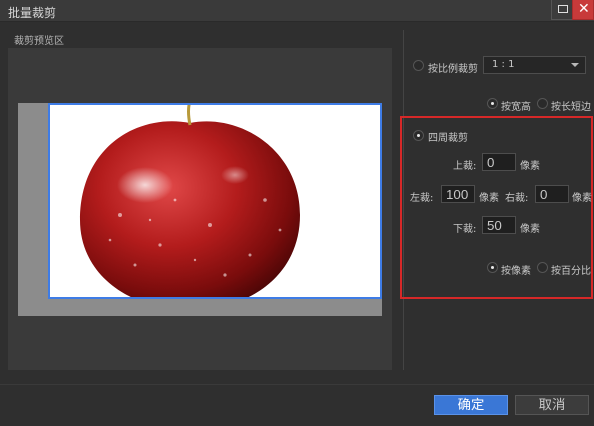 The width and height of the screenshot is (594, 426). What do you see at coordinates (458, 194) in the screenshot?
I see `left-crop-input` at bounding box center [458, 194].